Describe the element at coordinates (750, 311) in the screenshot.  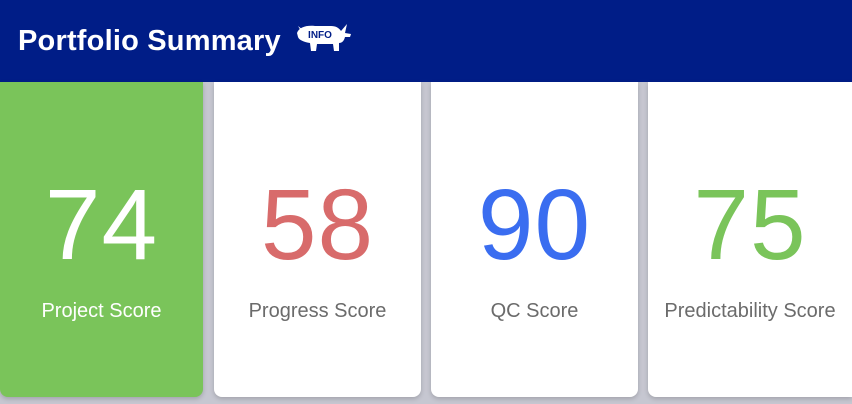
I see `predictability-score-label: Predictability Score` at that location.